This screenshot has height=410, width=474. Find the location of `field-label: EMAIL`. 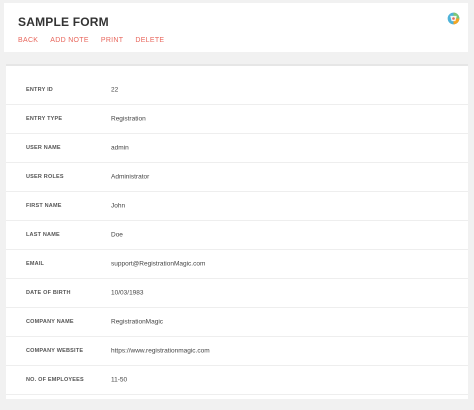

field-label: EMAIL is located at coordinates (35, 264).